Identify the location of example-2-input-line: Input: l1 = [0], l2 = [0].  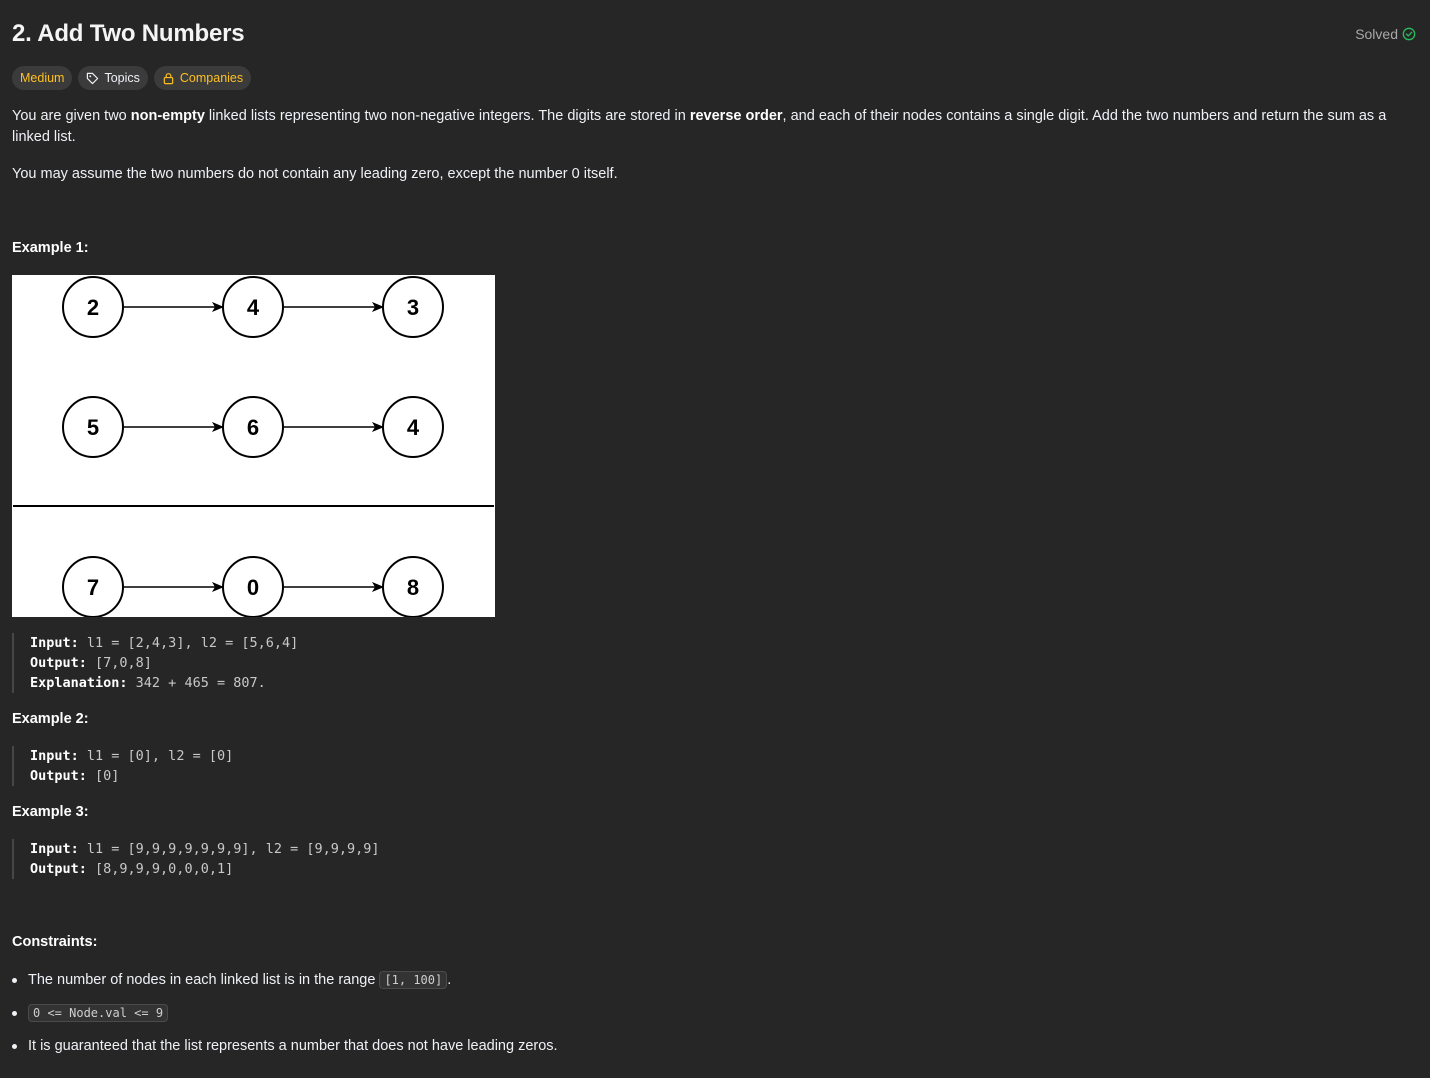
(131, 756).